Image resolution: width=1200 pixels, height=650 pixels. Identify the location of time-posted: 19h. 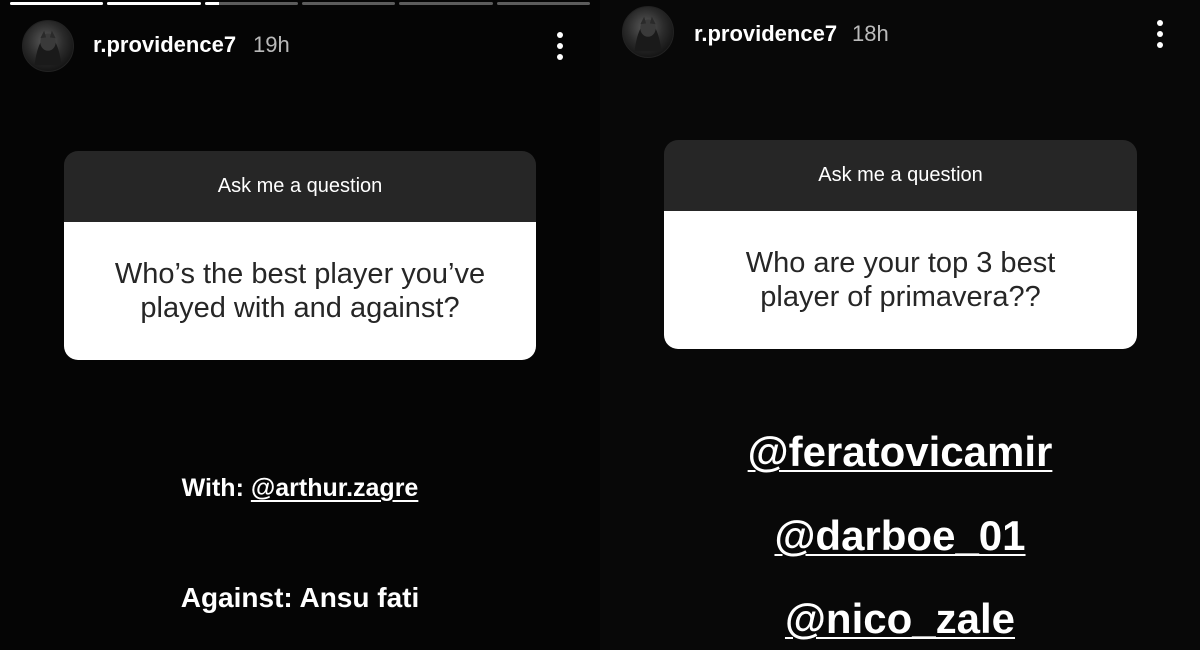
(271, 44).